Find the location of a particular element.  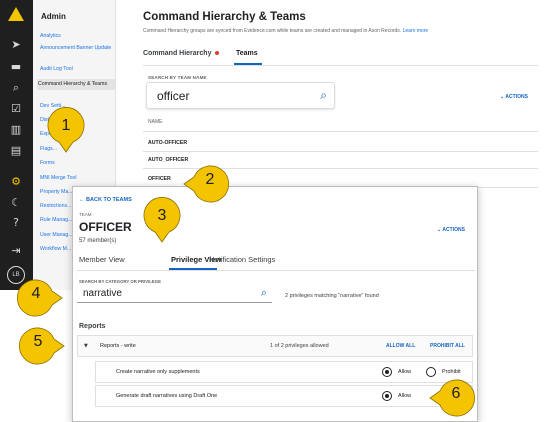

privilege-search-input: narrative ⌕ is located at coordinates (174, 294).